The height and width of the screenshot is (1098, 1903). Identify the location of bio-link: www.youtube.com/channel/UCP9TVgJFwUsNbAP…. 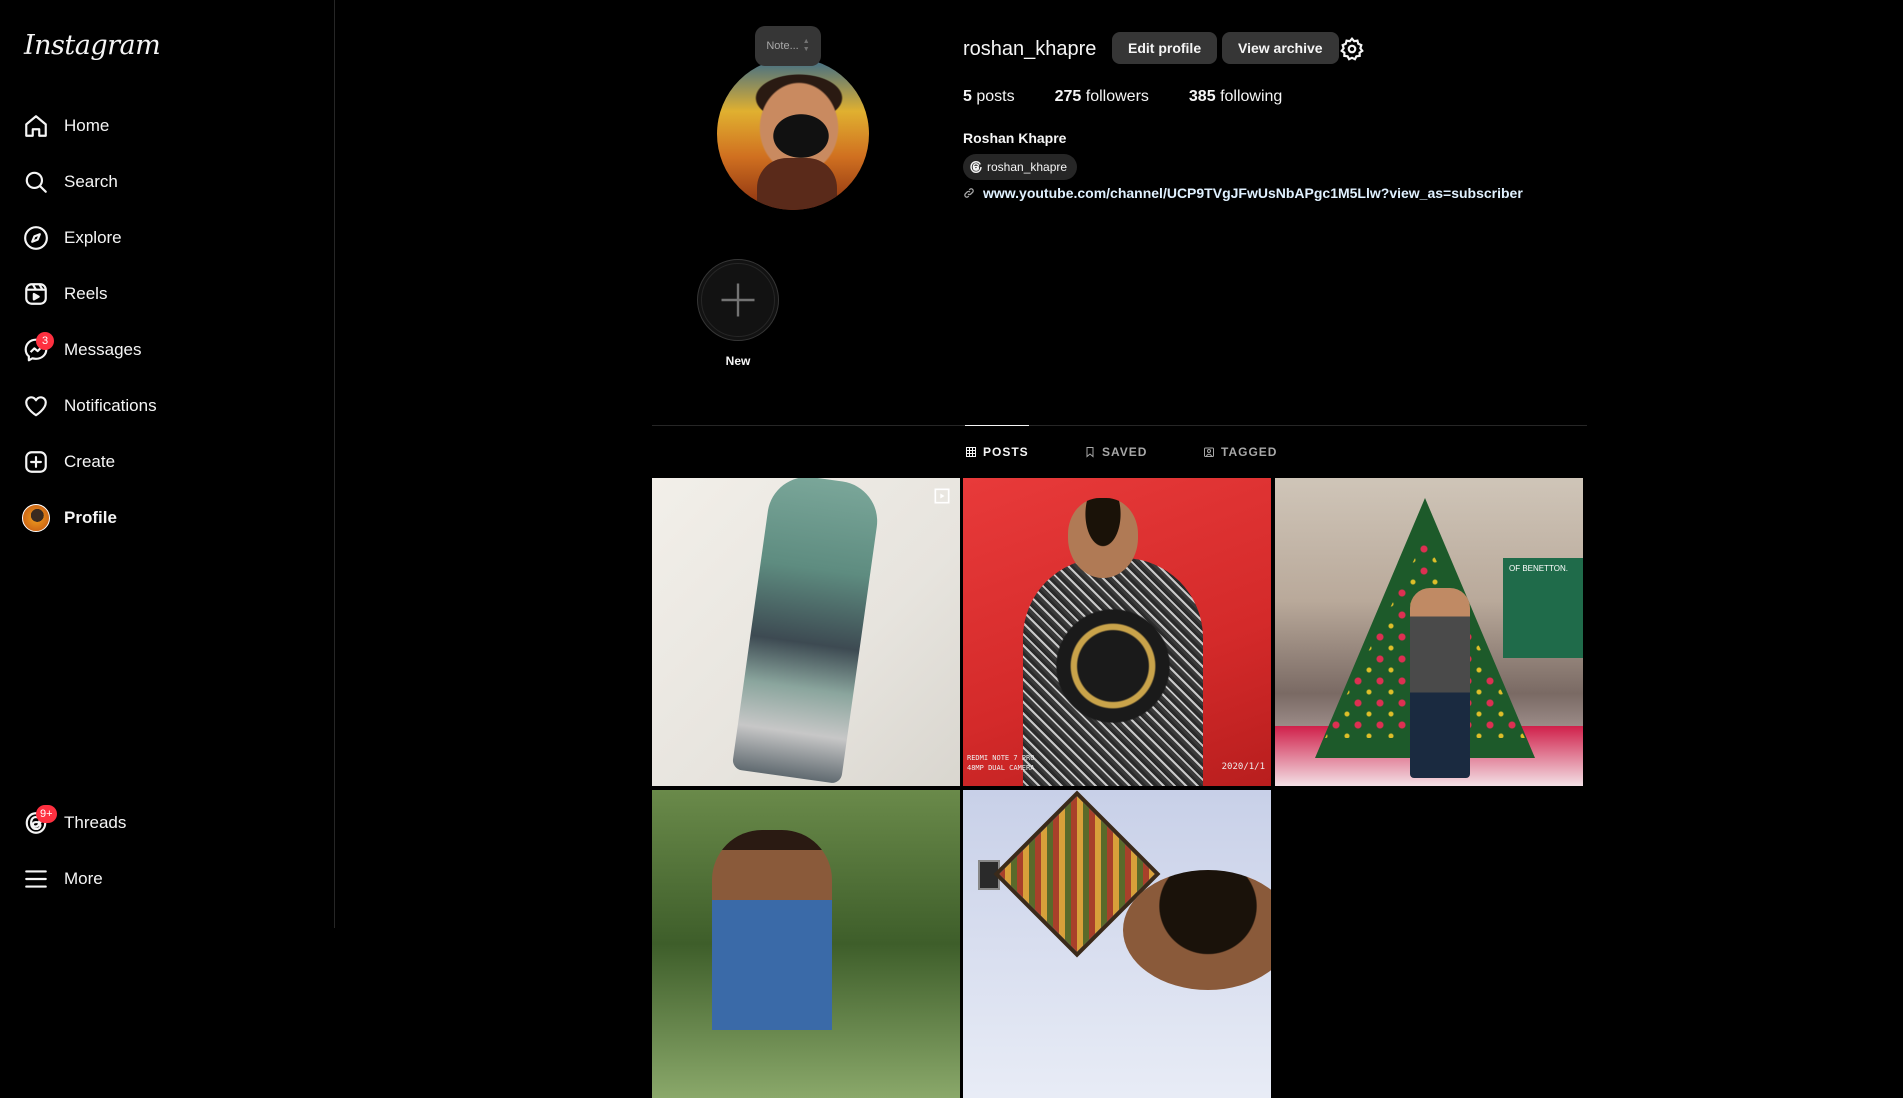
(1243, 193).